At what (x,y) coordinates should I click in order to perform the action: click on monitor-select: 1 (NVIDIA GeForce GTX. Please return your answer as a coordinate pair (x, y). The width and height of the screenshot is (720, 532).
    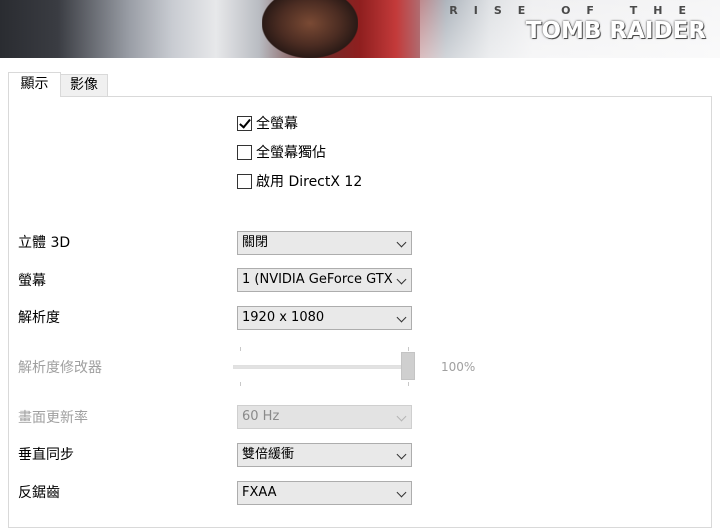
    Looking at the image, I should click on (324, 280).